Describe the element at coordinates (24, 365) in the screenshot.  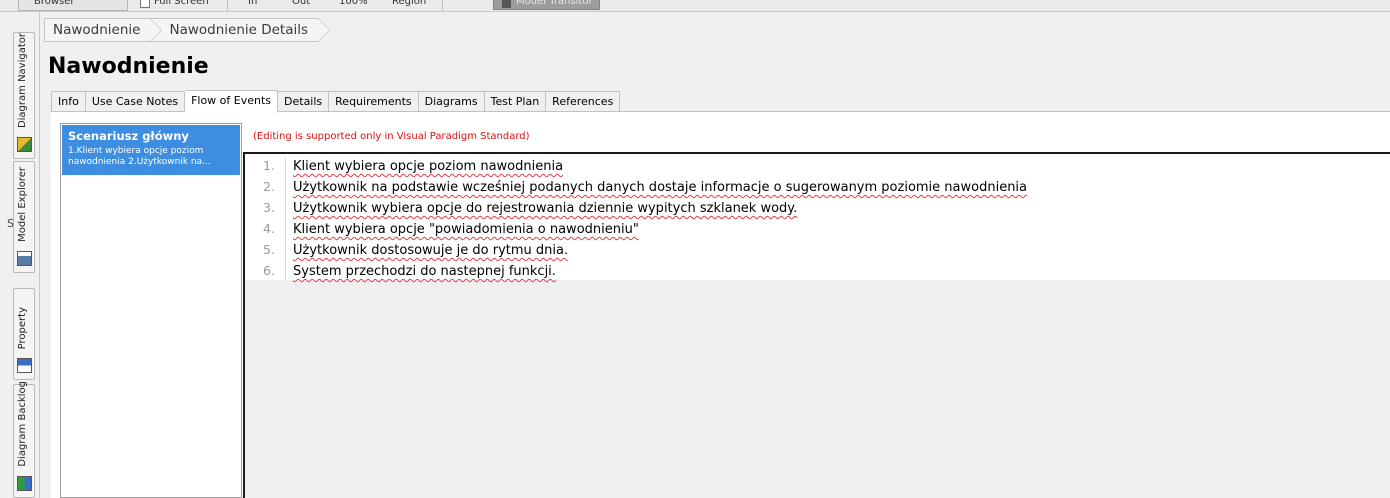
I see `property-icon` at that location.